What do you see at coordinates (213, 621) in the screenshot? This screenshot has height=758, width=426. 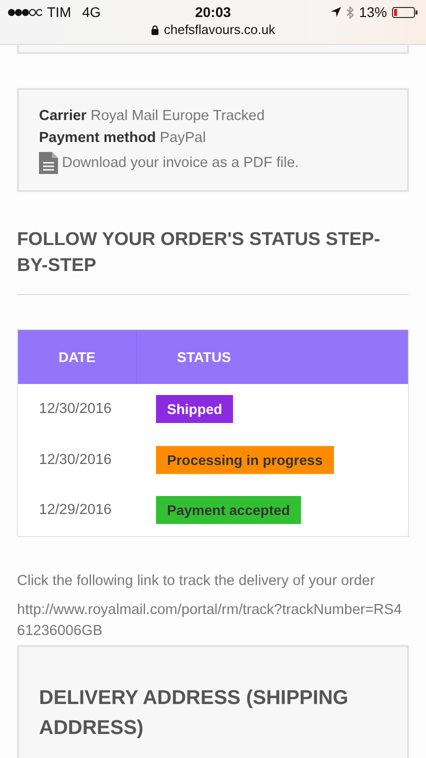 I see `tracking-link: http://www.royalmail.com/portal/rm/track?trackNumber=RS461236006GB` at bounding box center [213, 621].